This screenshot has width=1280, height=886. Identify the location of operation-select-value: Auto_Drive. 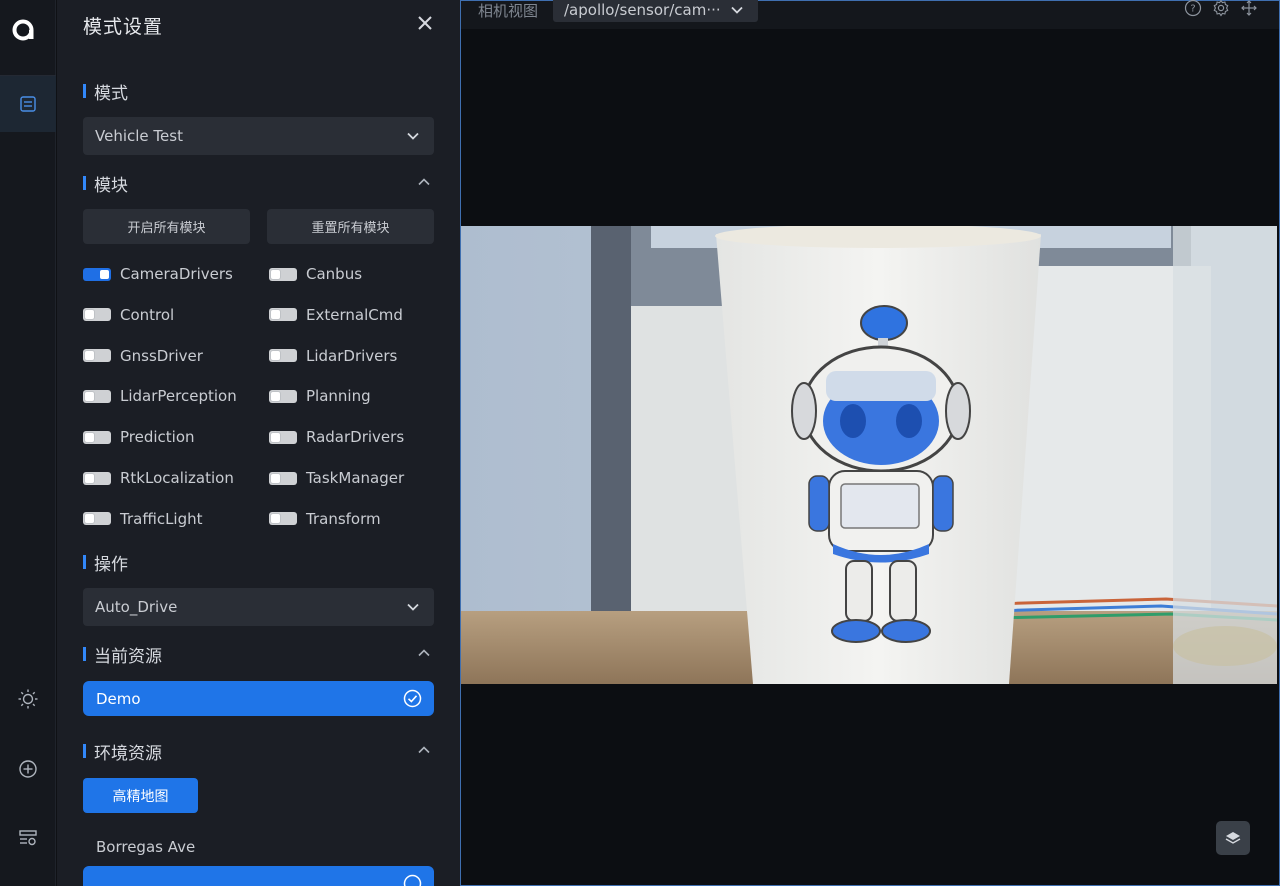
(136, 607).